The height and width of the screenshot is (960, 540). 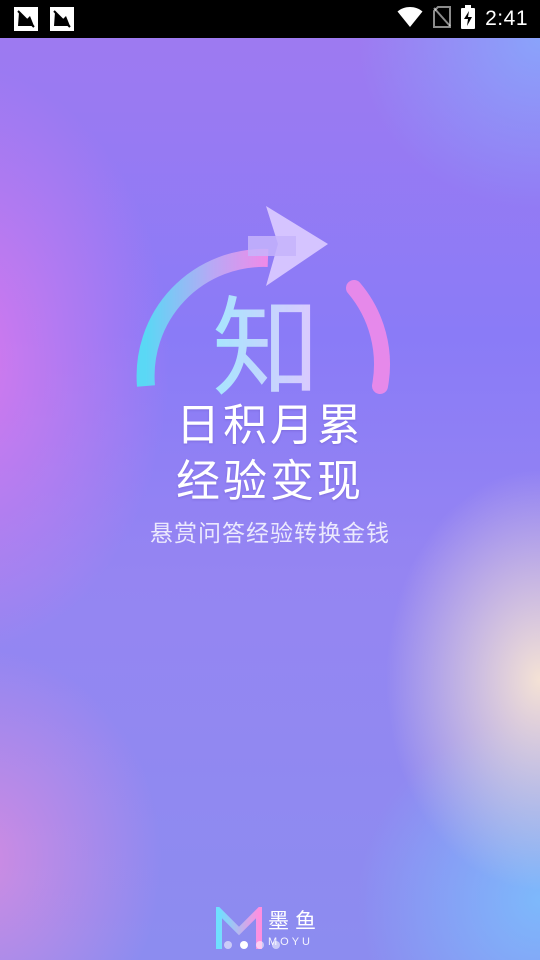 I want to click on subtitle: 悬赏问答经验转换金钱, so click(x=270, y=534).